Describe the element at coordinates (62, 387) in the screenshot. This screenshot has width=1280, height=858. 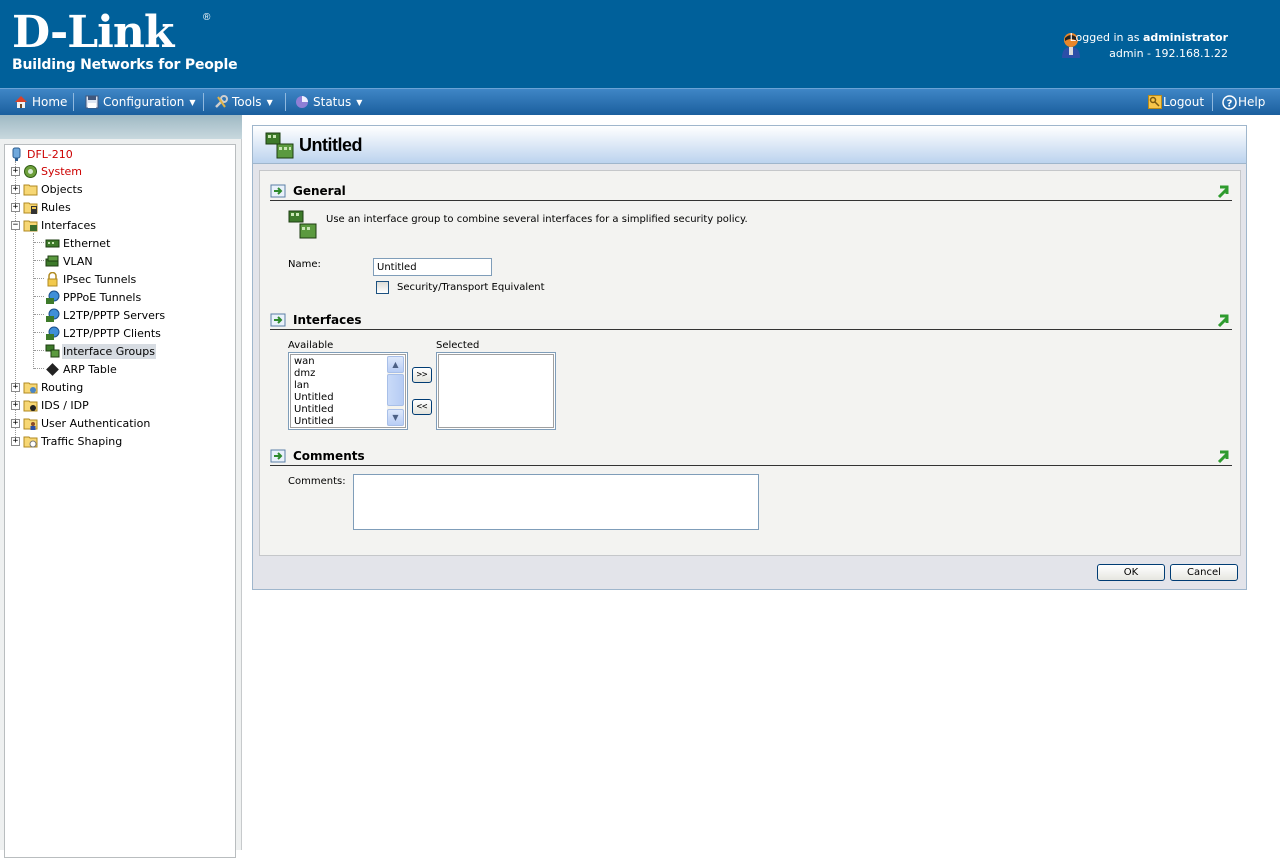
I see `tree-label: Routing` at that location.